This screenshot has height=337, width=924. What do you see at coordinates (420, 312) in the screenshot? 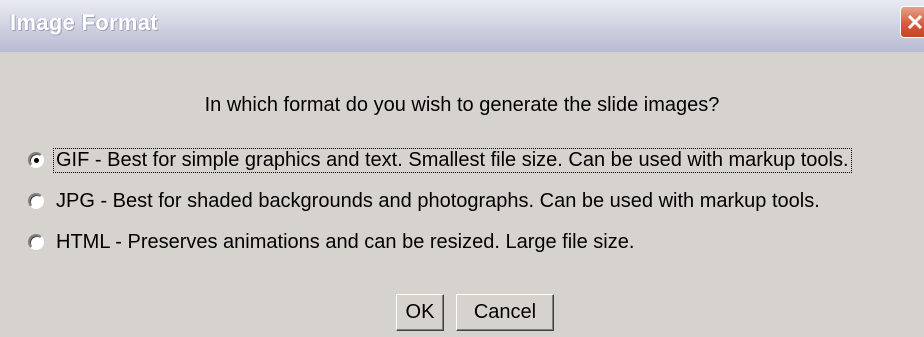
I see `ok-button: OK` at bounding box center [420, 312].